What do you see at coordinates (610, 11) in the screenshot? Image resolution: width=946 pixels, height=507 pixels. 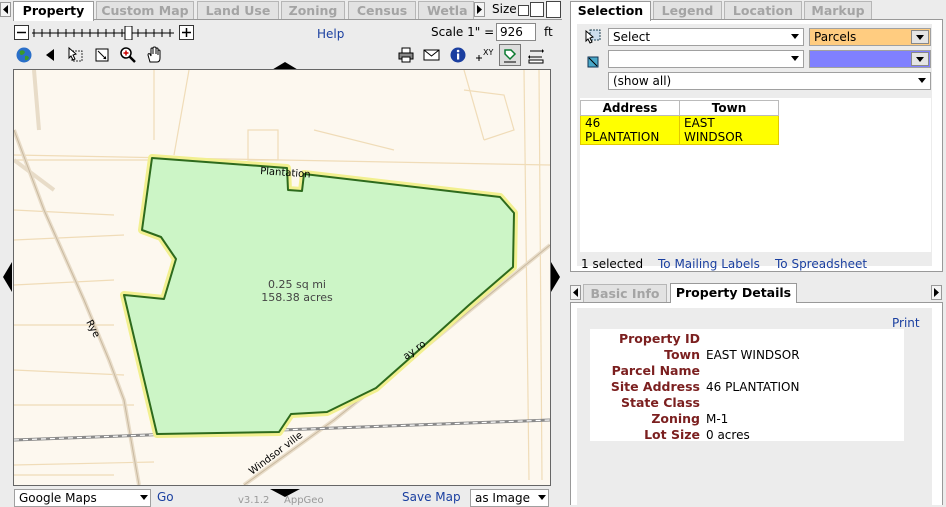 I see `tab-selection: Selection` at bounding box center [610, 11].